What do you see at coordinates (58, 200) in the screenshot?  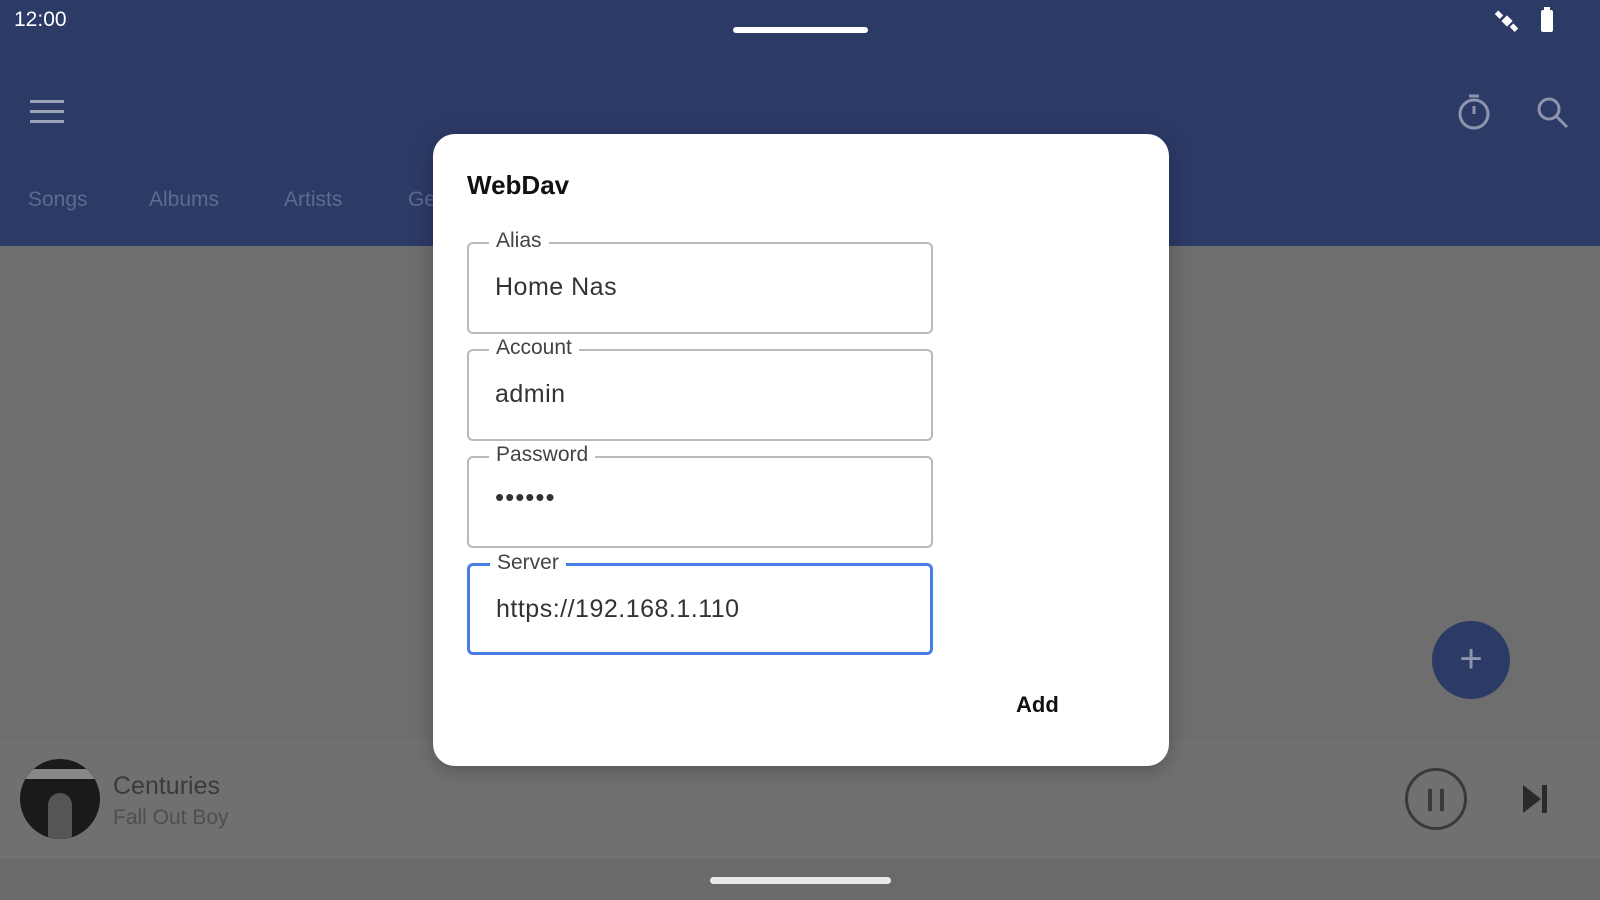 I see `tab-songs: Songs` at bounding box center [58, 200].